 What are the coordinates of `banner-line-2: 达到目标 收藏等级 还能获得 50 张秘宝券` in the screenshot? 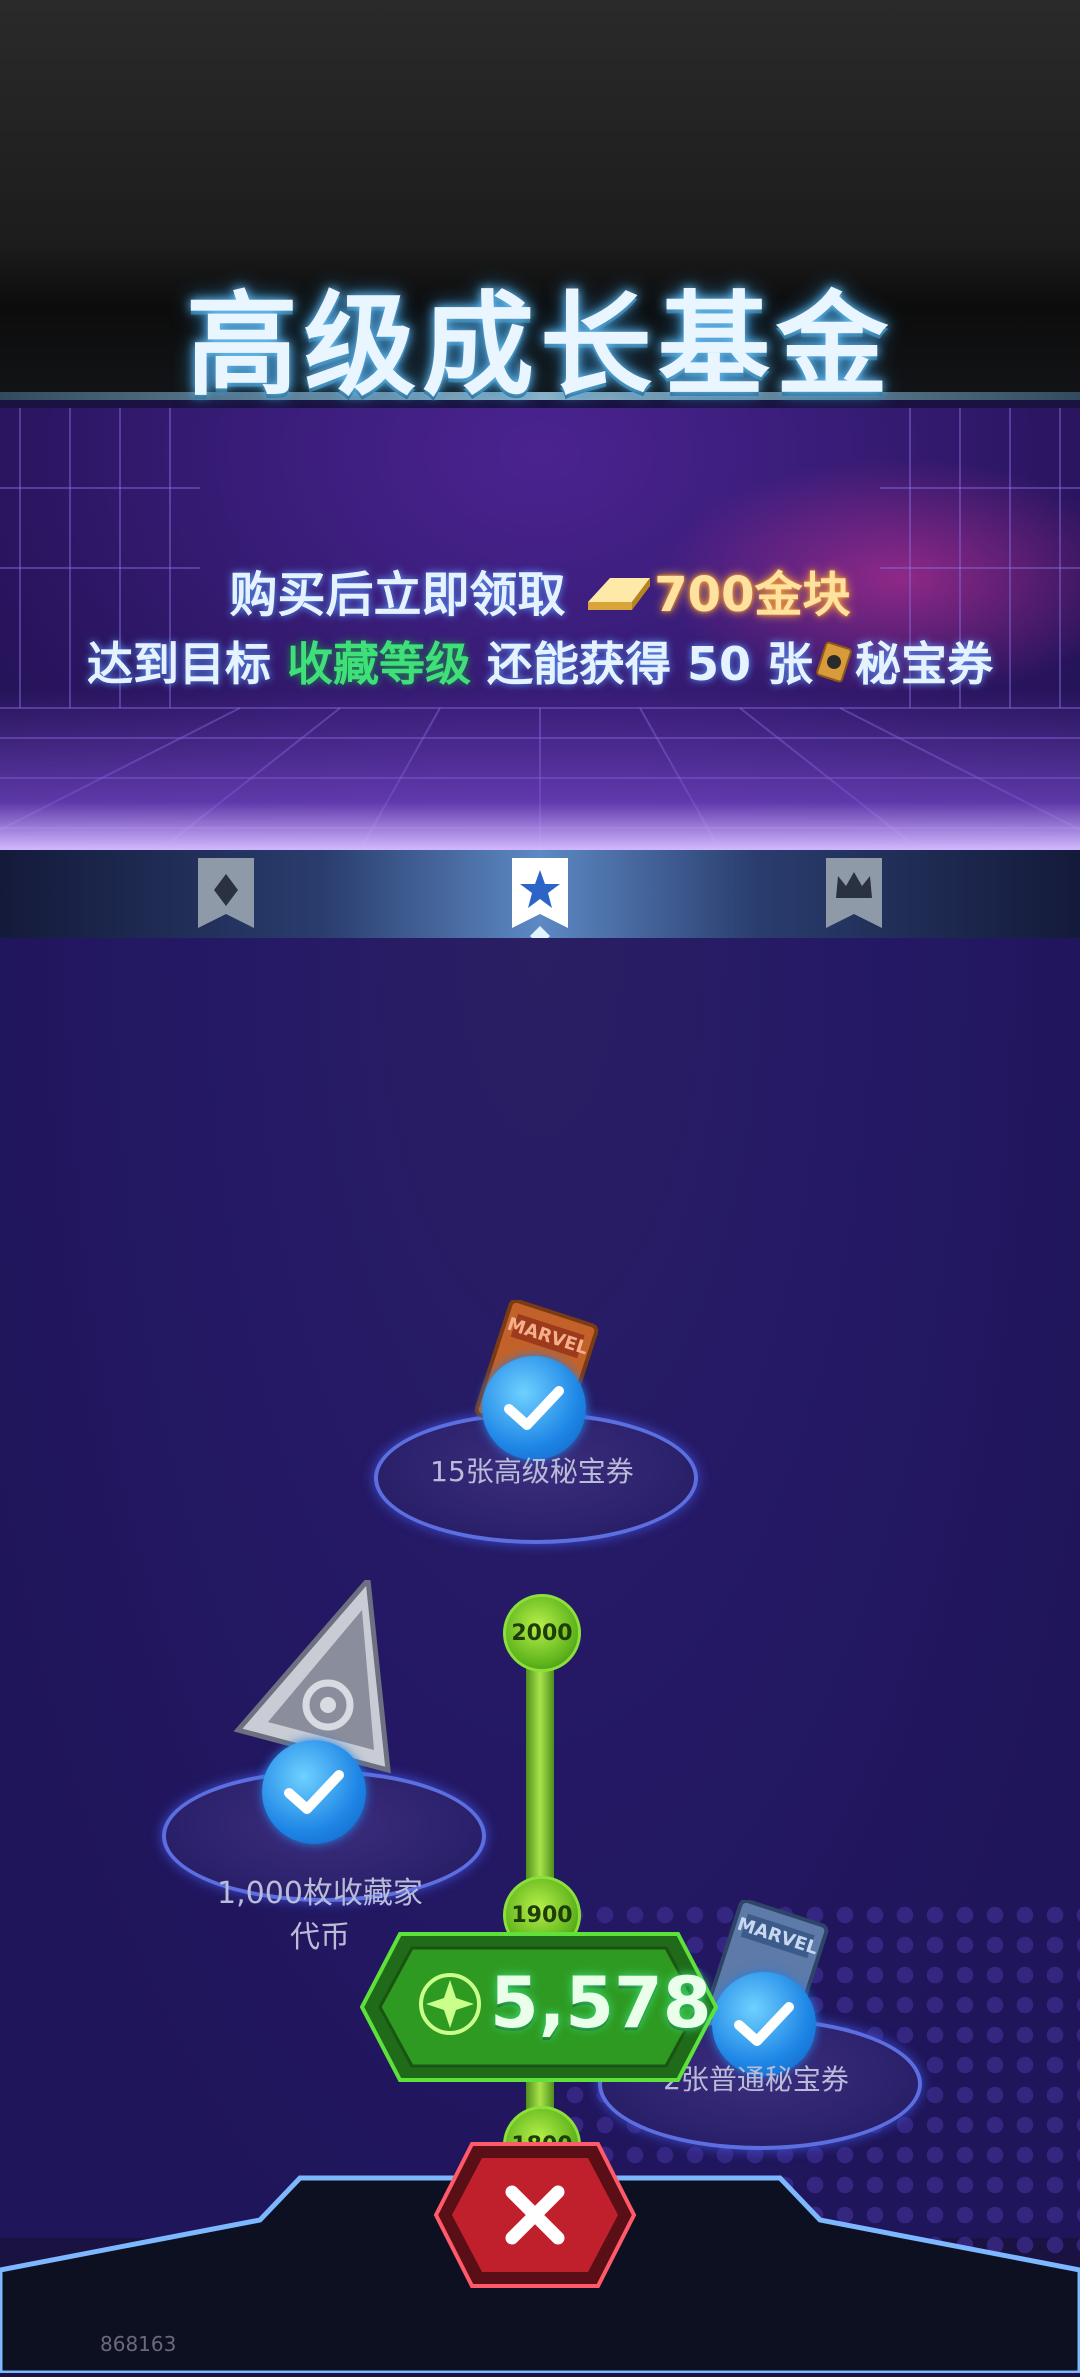 It's located at (540, 662).